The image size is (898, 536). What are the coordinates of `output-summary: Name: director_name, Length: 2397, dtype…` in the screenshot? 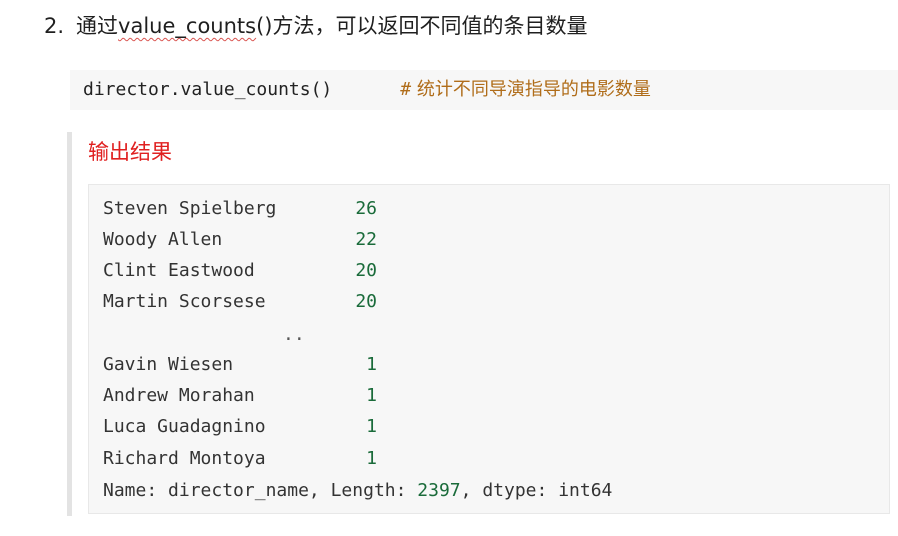 It's located at (357, 491).